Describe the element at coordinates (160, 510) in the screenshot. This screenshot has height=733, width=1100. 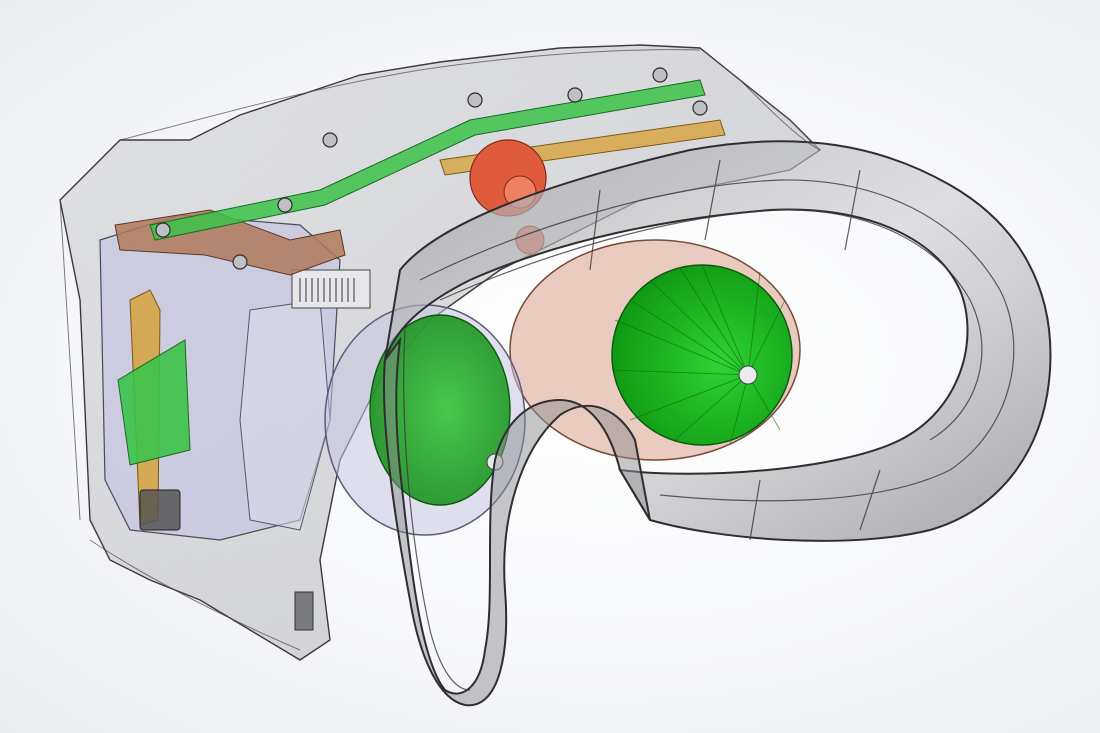
I see `usb-connector` at that location.